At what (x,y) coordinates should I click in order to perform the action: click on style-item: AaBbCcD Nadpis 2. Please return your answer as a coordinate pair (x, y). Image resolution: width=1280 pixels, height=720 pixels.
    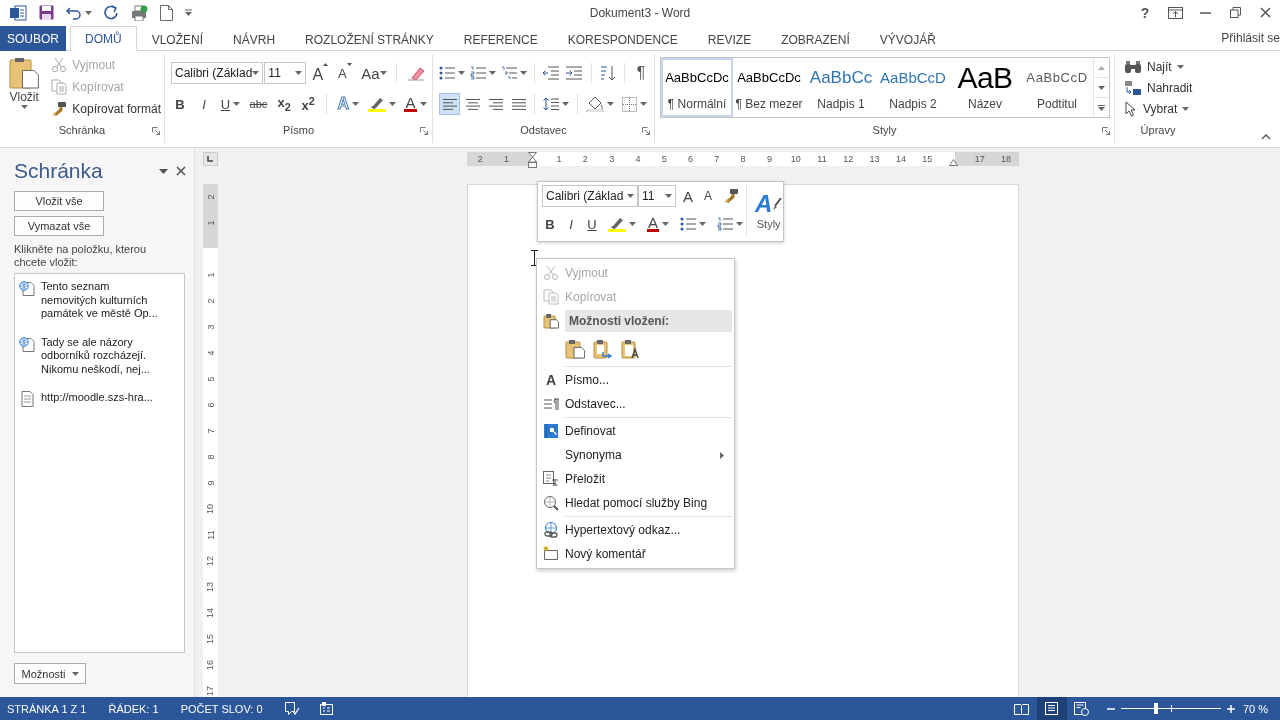
    Looking at the image, I should click on (913, 87).